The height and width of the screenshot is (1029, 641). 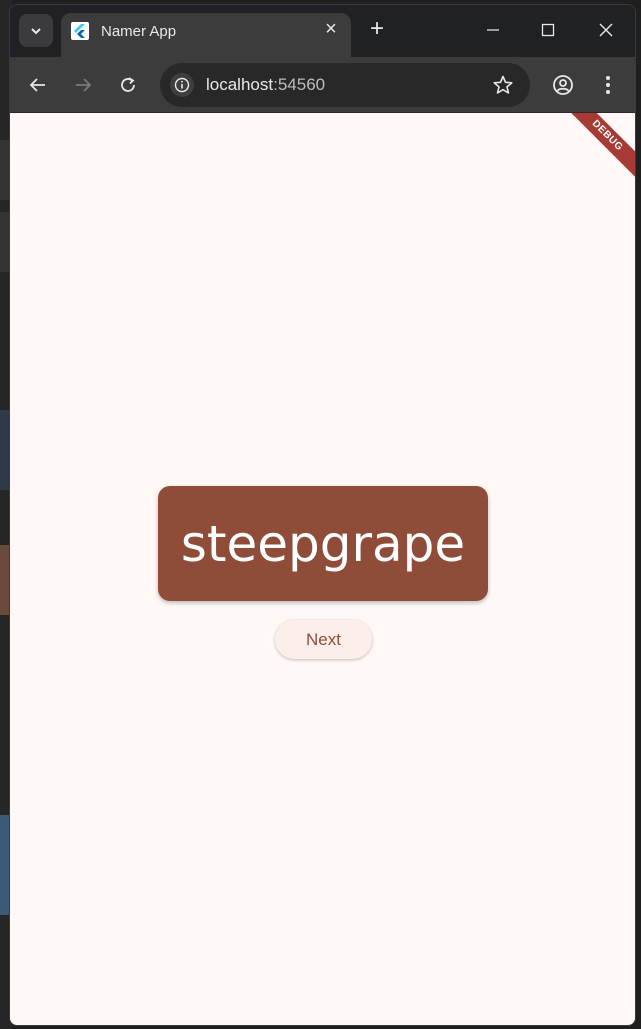 I want to click on tab-namer-app: Namer App ×, so click(x=206, y=35).